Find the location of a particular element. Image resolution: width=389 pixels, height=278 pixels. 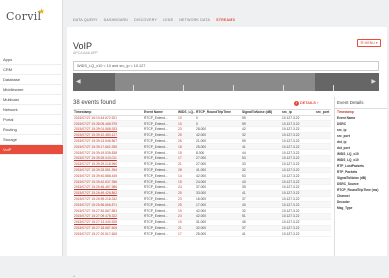

timeline: ◀ ▶ is located at coordinates (226, 82).